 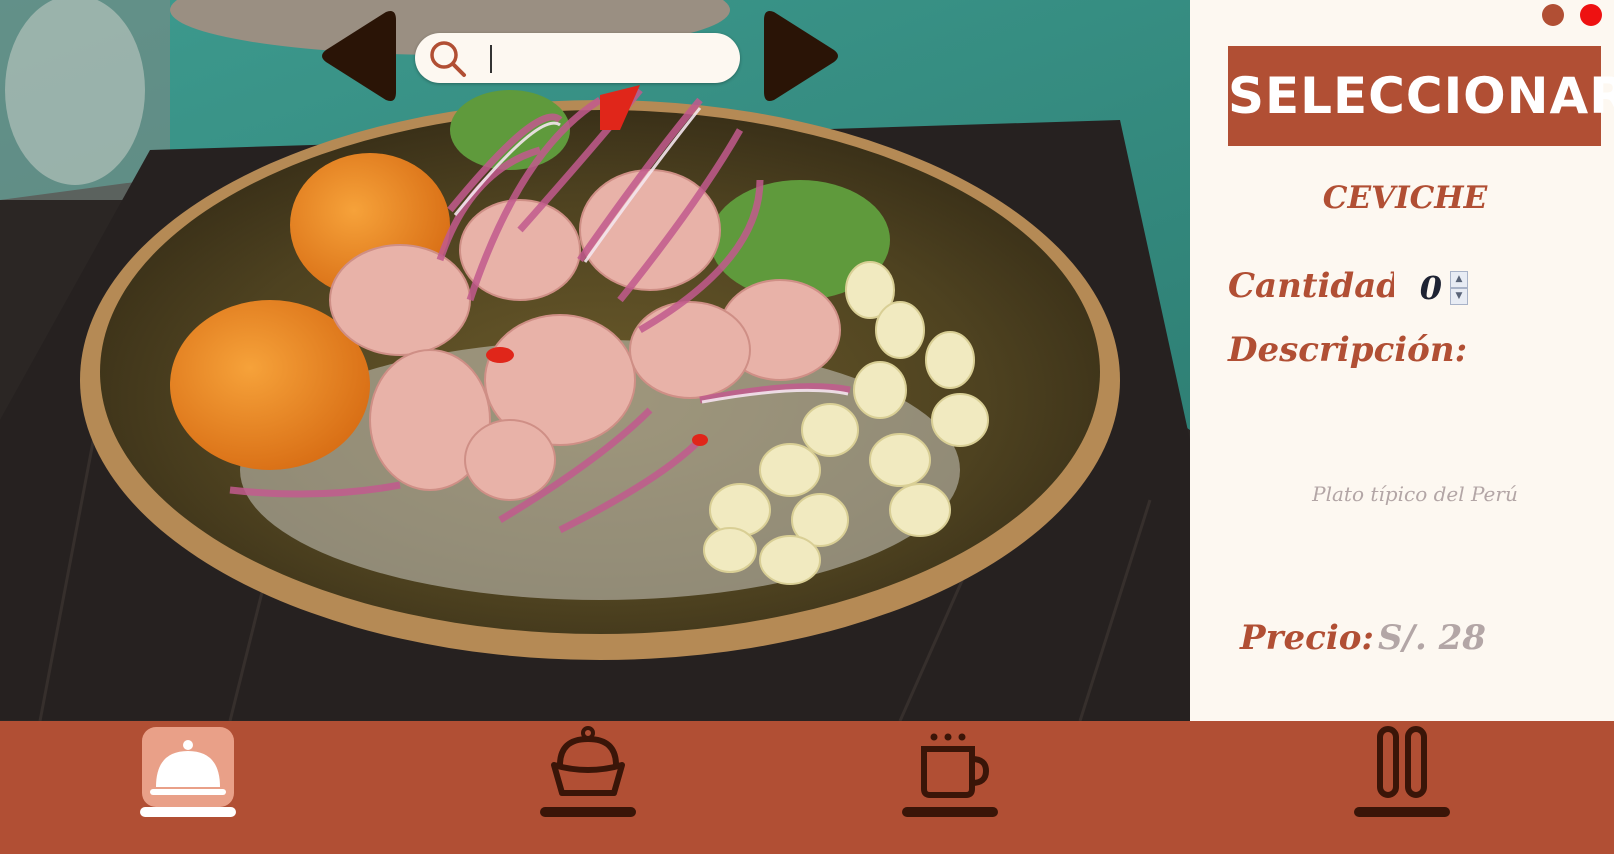 I want to click on price-value: S/. 28, so click(x=1432, y=638).